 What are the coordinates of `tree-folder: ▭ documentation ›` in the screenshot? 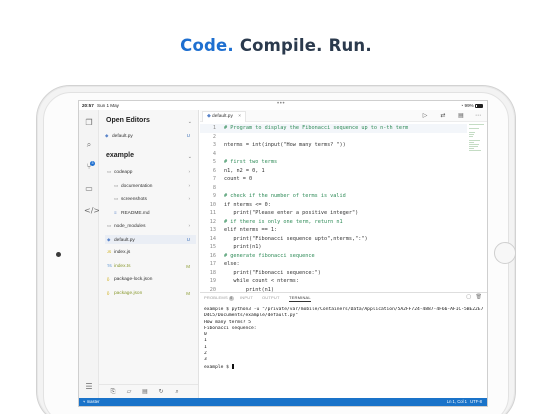 It's located at (150, 185).